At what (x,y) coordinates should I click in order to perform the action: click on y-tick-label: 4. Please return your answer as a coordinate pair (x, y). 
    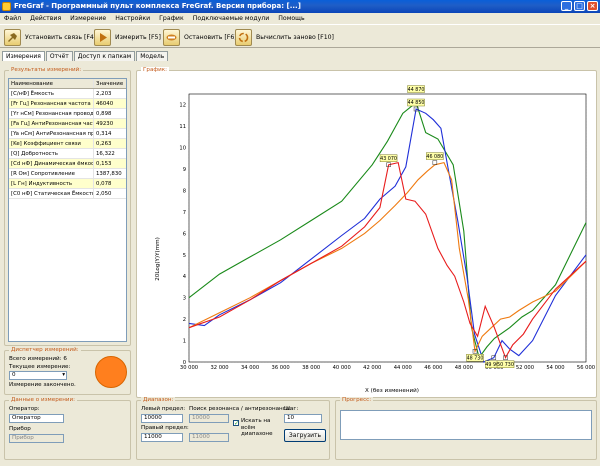
    Looking at the image, I should click on (185, 277).